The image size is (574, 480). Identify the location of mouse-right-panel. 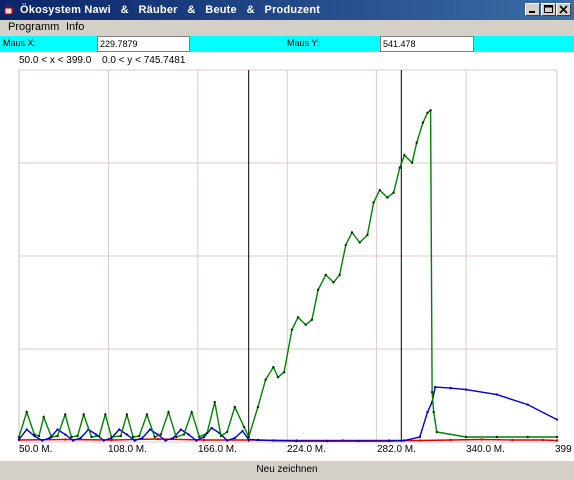
(524, 44).